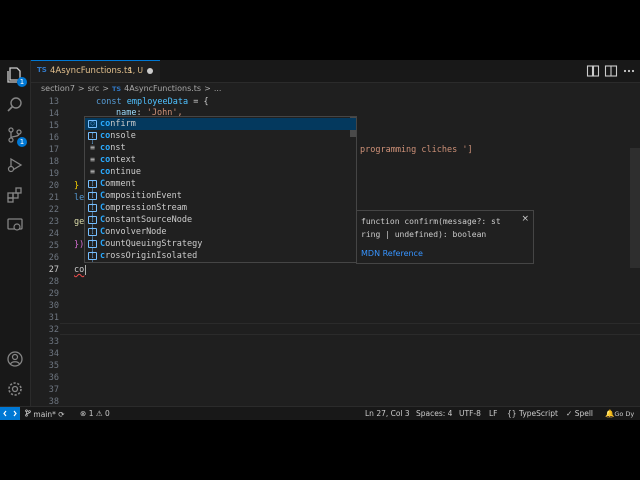 This screenshot has width=640, height=480. What do you see at coordinates (198, 102) in the screenshot?
I see `code-text: = {` at bounding box center [198, 102].